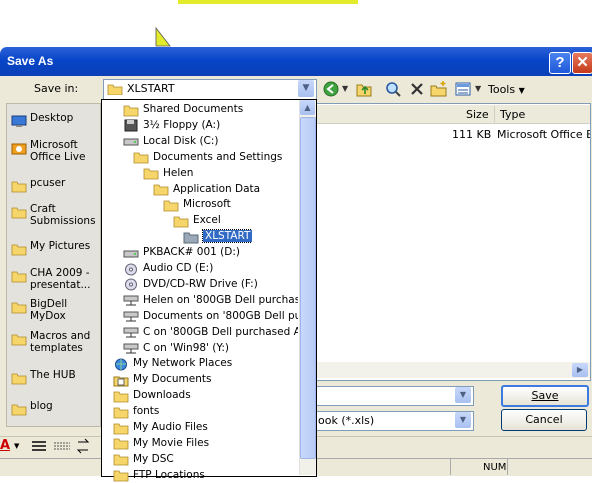 Image resolution: width=592 pixels, height=483 pixels. Describe the element at coordinates (207, 220) in the screenshot. I see `dropdown-item-label: Excel` at that location.